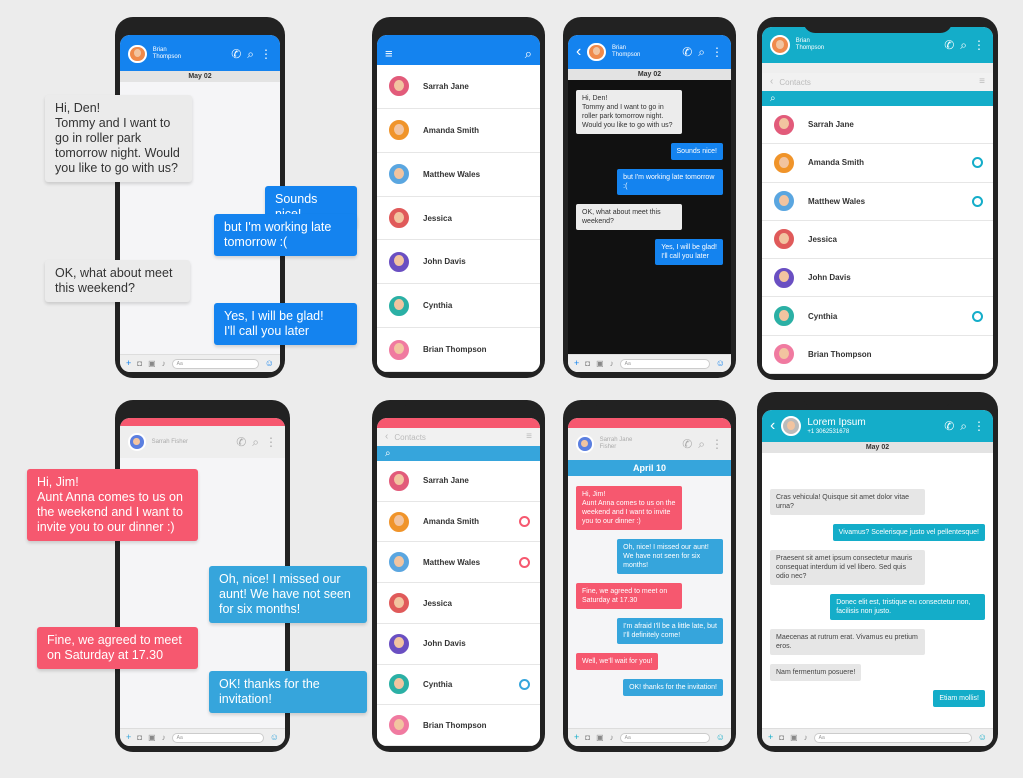  Describe the element at coordinates (437, 218) in the screenshot. I see `contact-name: Jessica` at that location.